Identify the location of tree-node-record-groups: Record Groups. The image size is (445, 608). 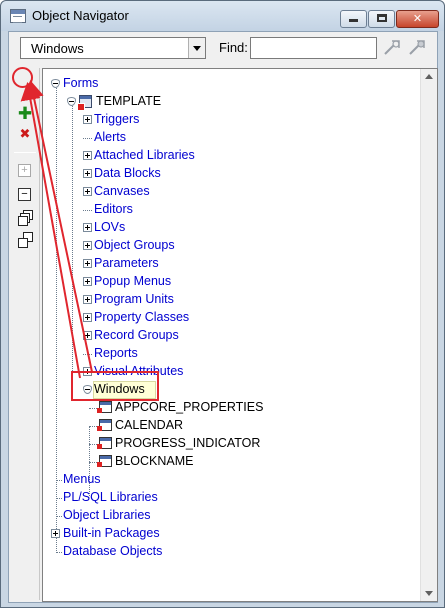
(183, 336).